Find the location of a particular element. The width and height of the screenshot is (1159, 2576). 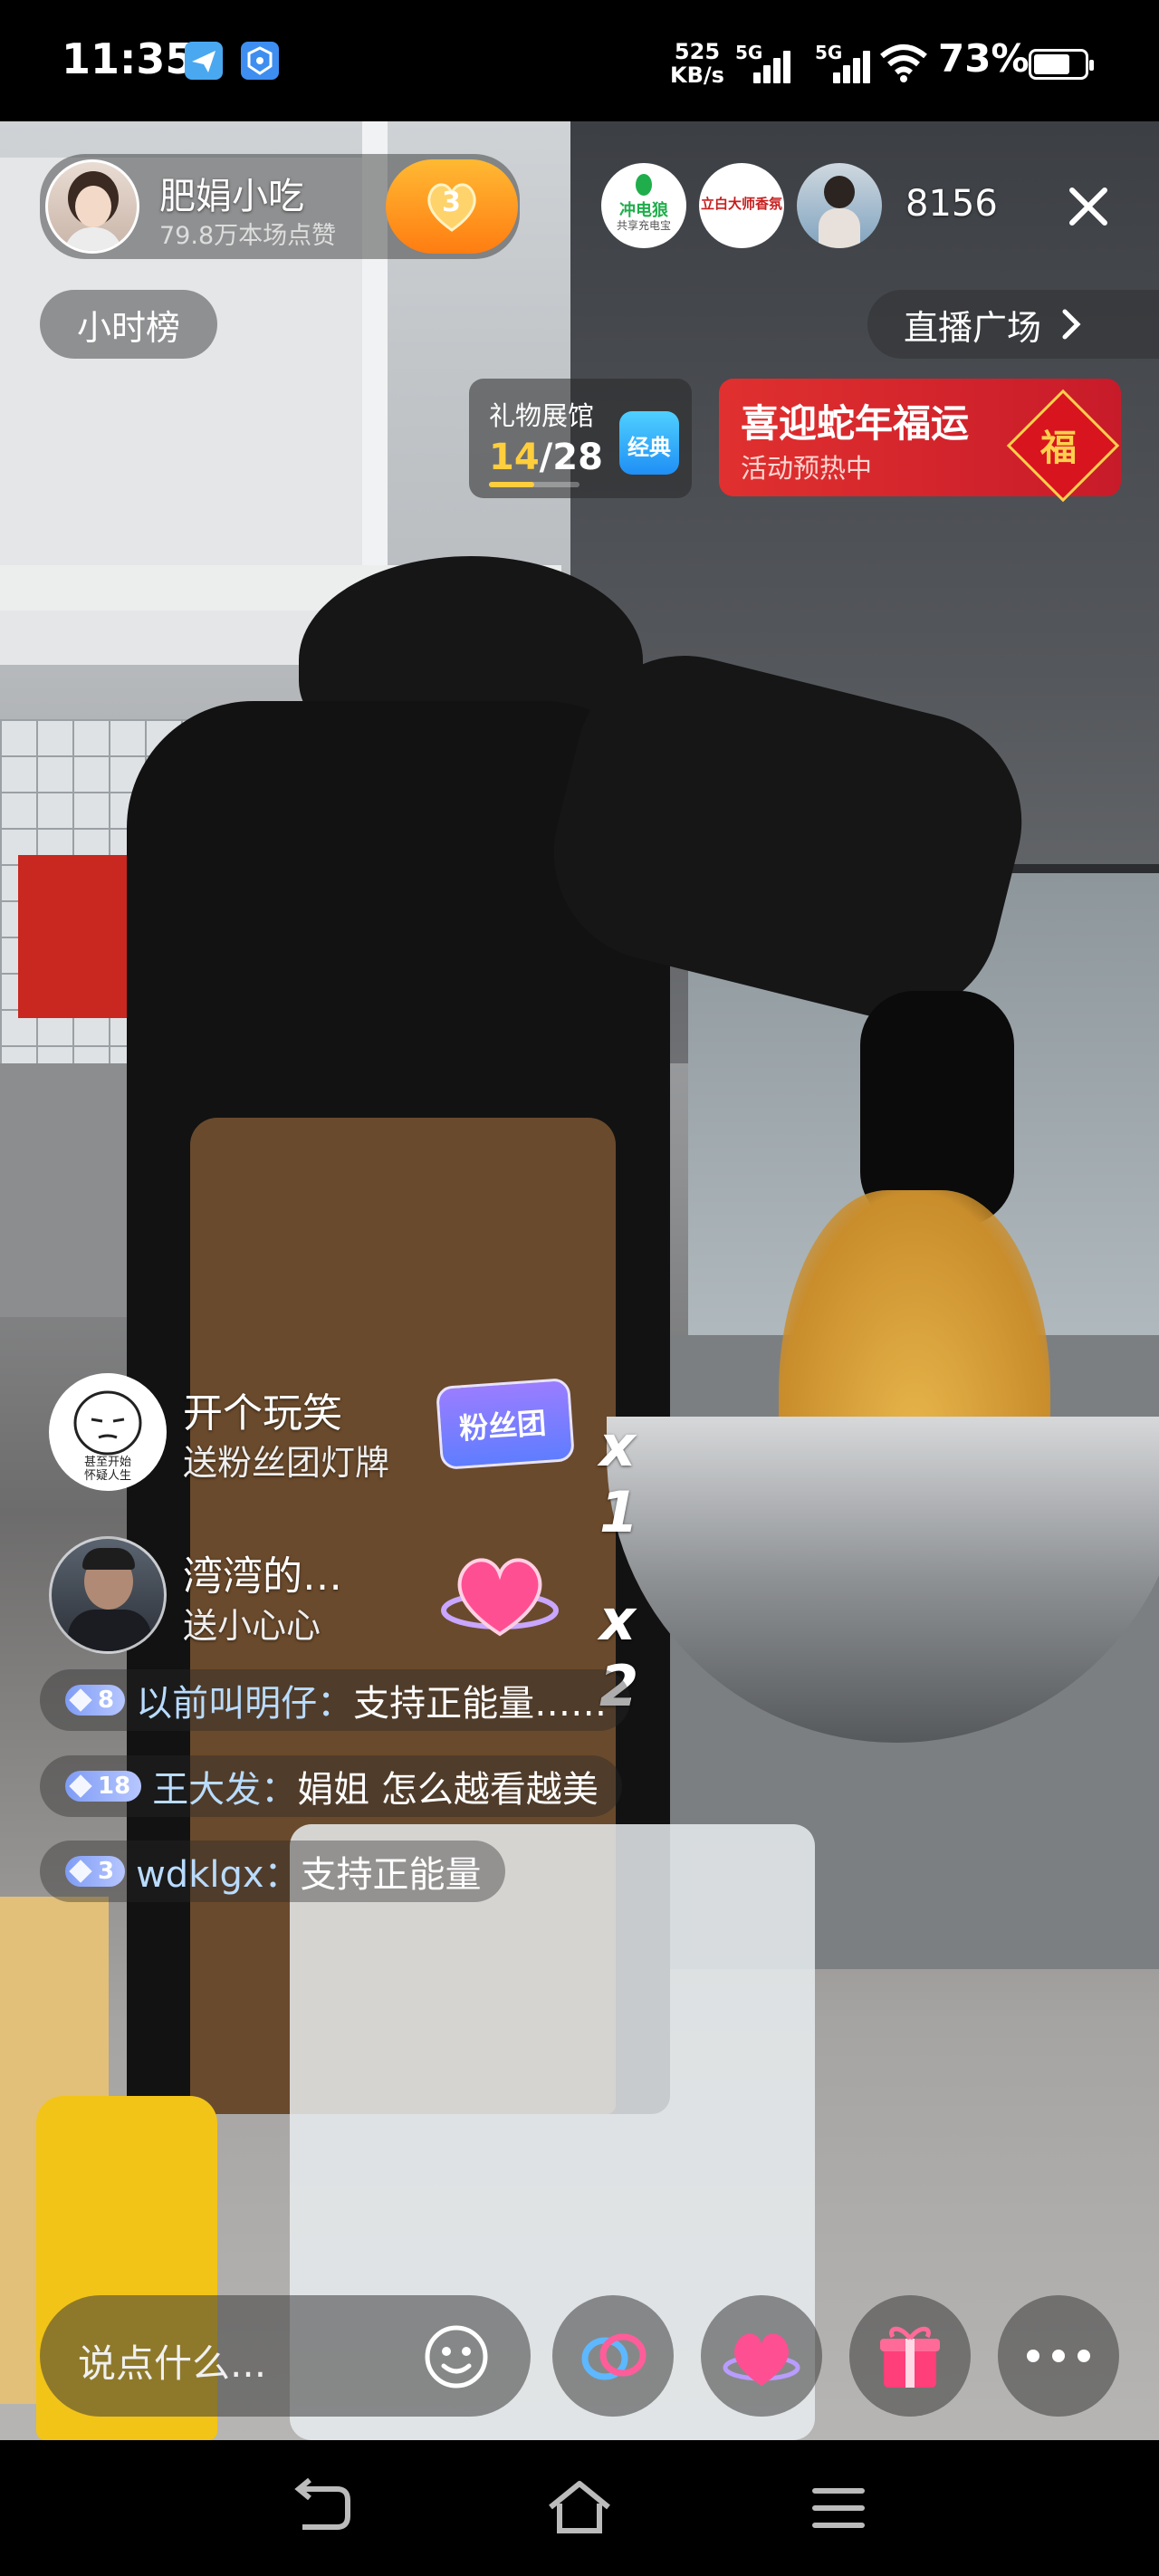

chat-user: 王大发： is located at coordinates (225, 1790).